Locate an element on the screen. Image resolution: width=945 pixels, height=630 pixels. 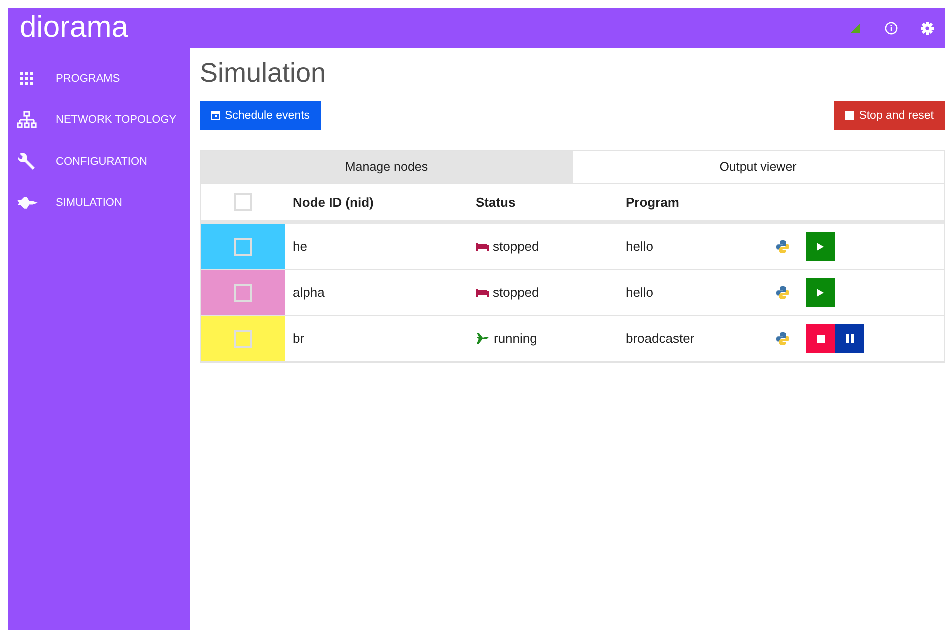
signal-icon is located at coordinates (855, 28).